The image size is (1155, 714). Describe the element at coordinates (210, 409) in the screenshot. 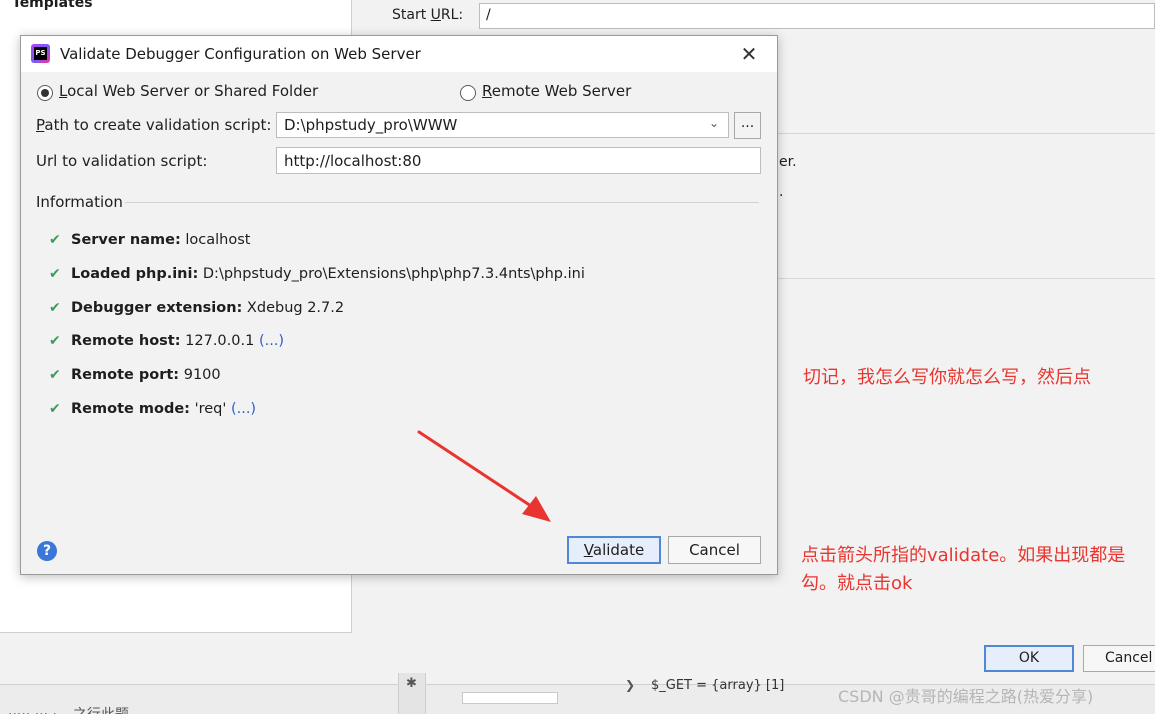

I see `info-value: 'req'` at that location.